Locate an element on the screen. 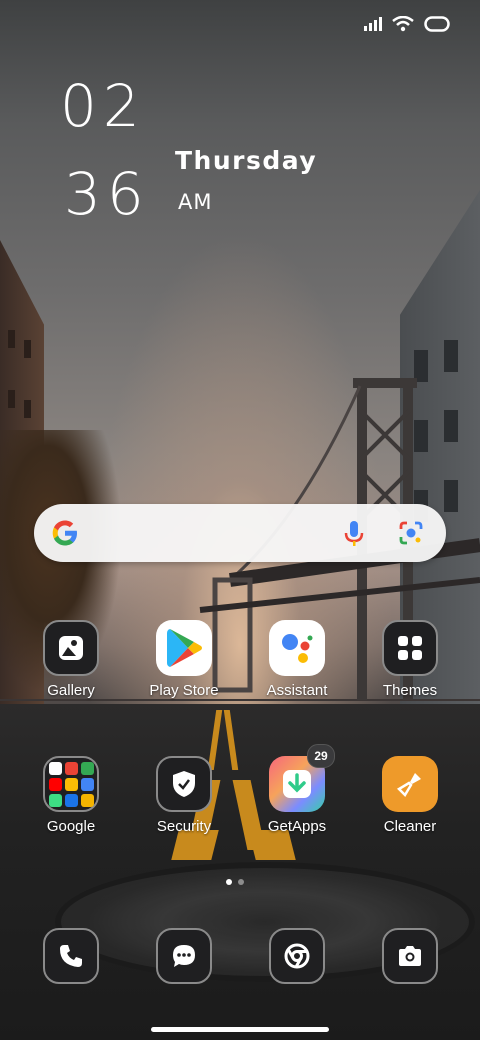 The height and width of the screenshot is (1040, 480). gesture-nav-handle is located at coordinates (240, 1029).